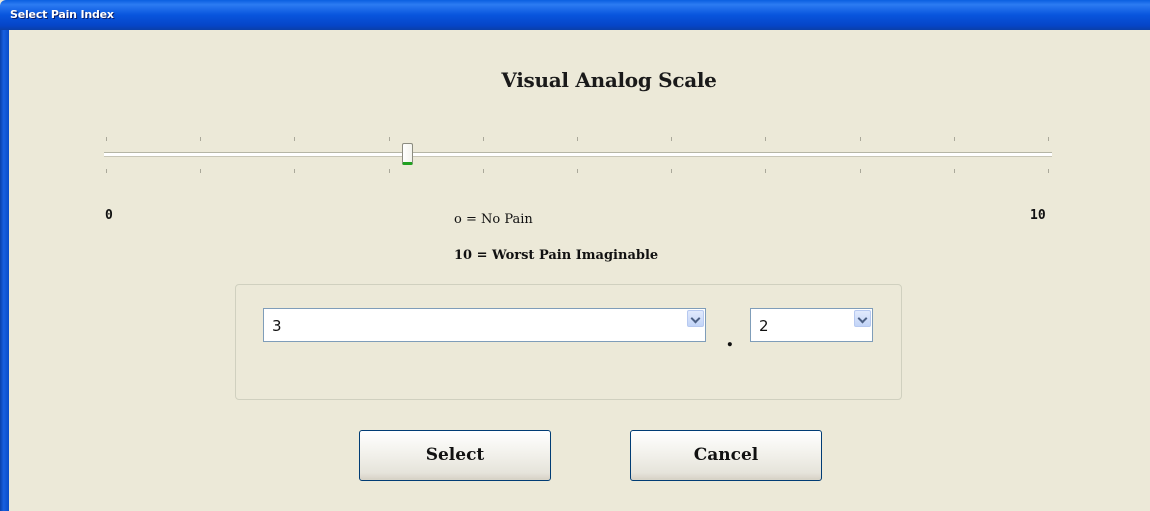  What do you see at coordinates (4, 270) in the screenshot?
I see `window-border` at bounding box center [4, 270].